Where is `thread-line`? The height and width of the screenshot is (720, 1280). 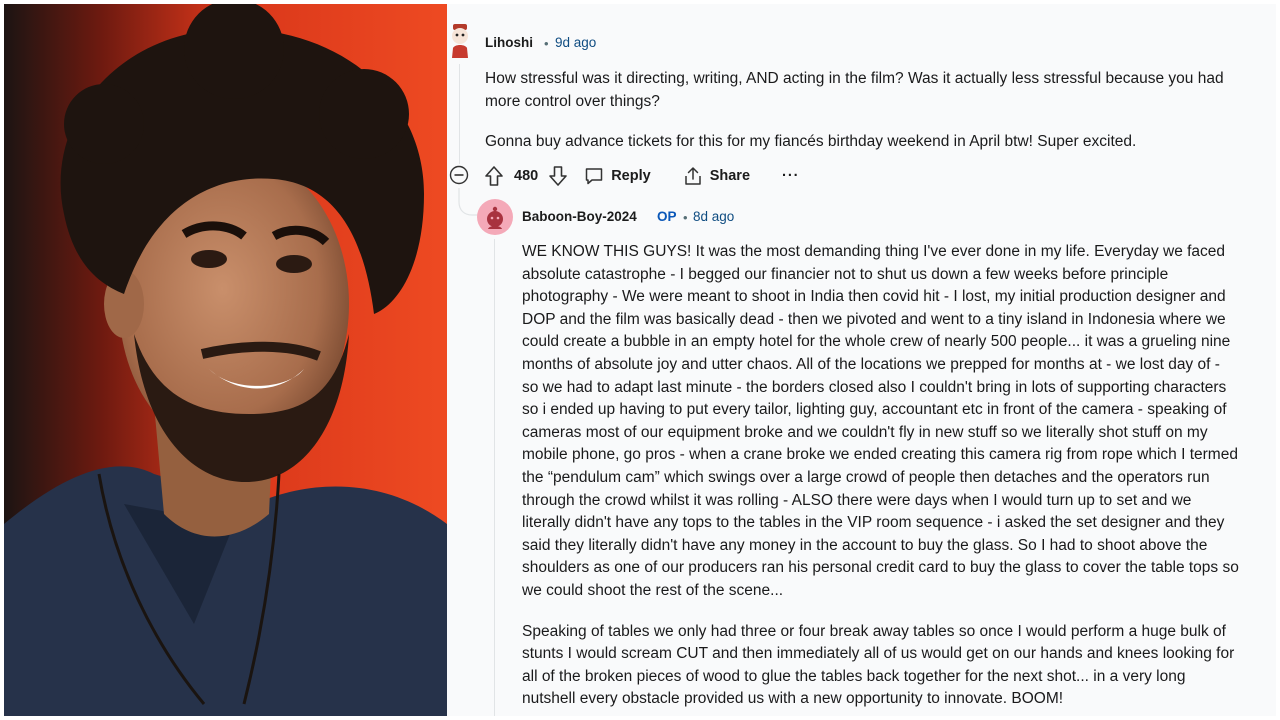 thread-line is located at coordinates (459, 114).